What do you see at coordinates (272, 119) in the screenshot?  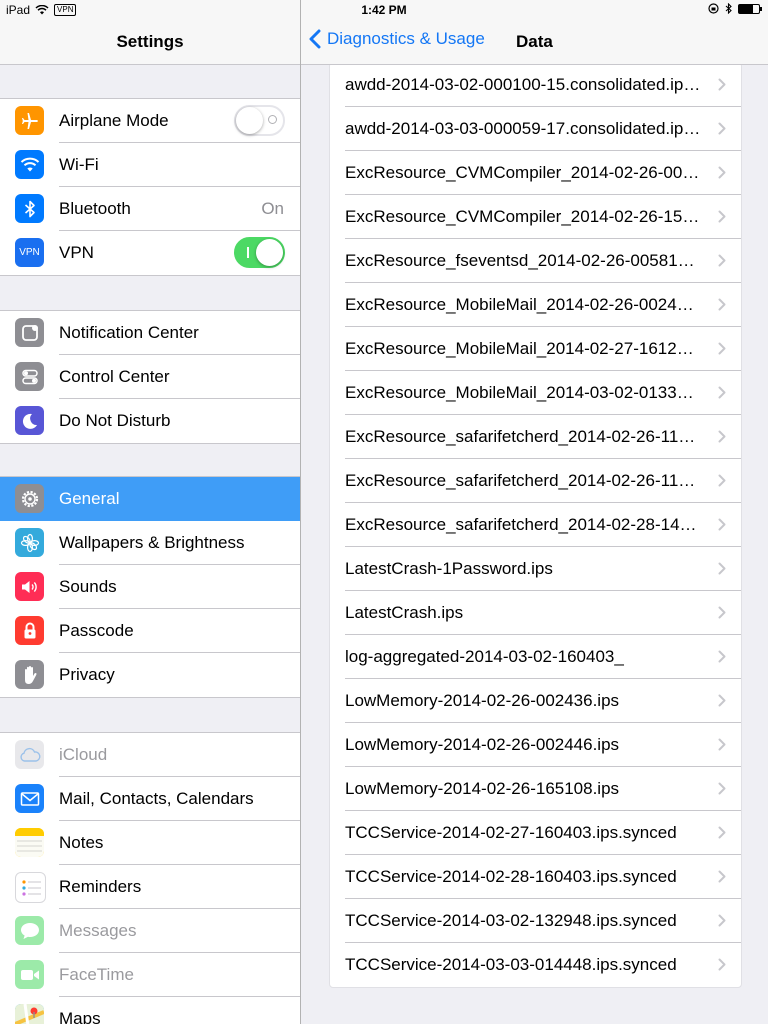 I see `toggle-off-mark` at bounding box center [272, 119].